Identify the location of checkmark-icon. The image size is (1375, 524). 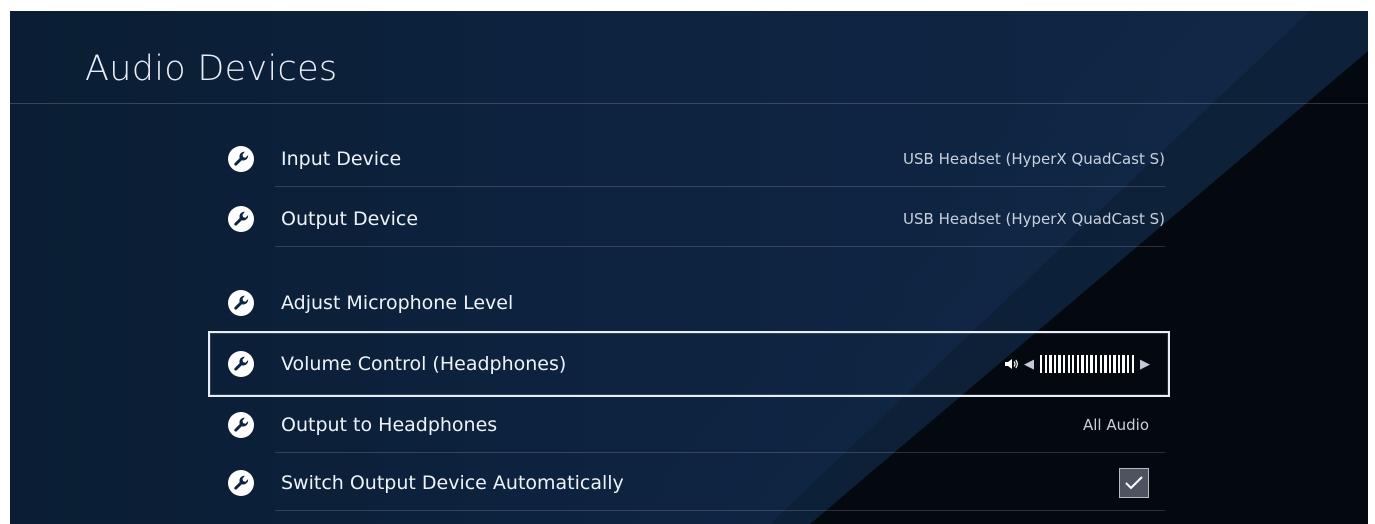
(1134, 483).